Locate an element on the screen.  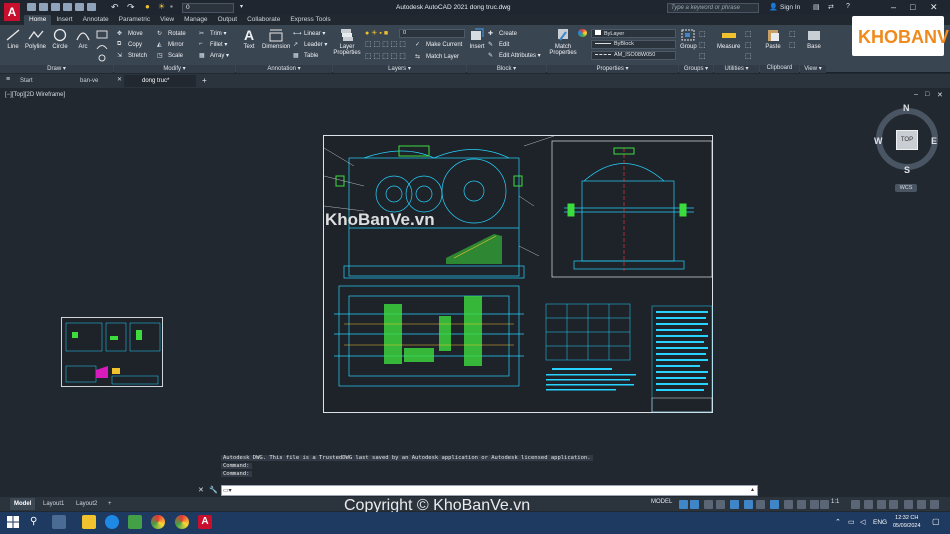
layout-tab-layout2: Layout2 is located at coordinates (86, 504).